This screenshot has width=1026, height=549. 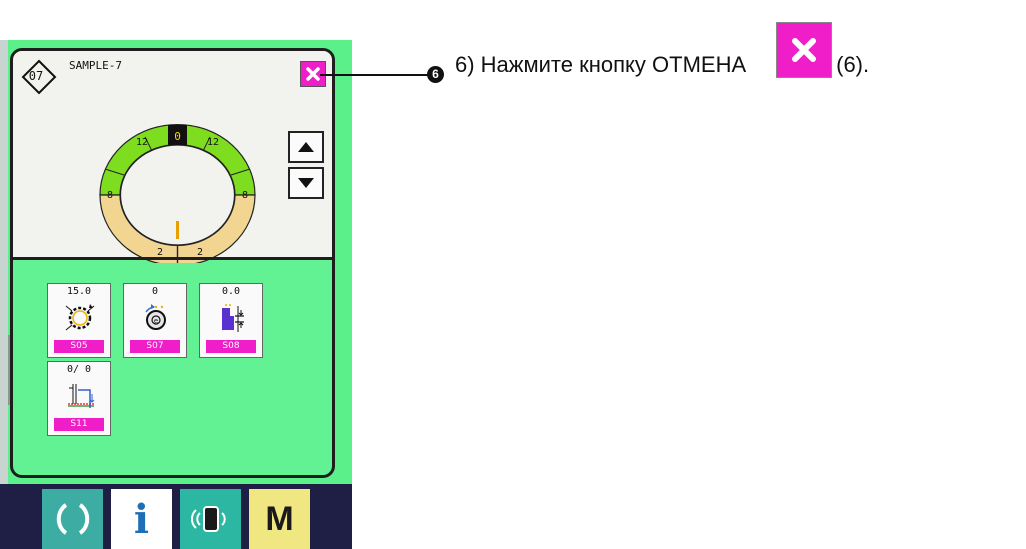 I want to click on setting-code: S08, so click(x=231, y=346).